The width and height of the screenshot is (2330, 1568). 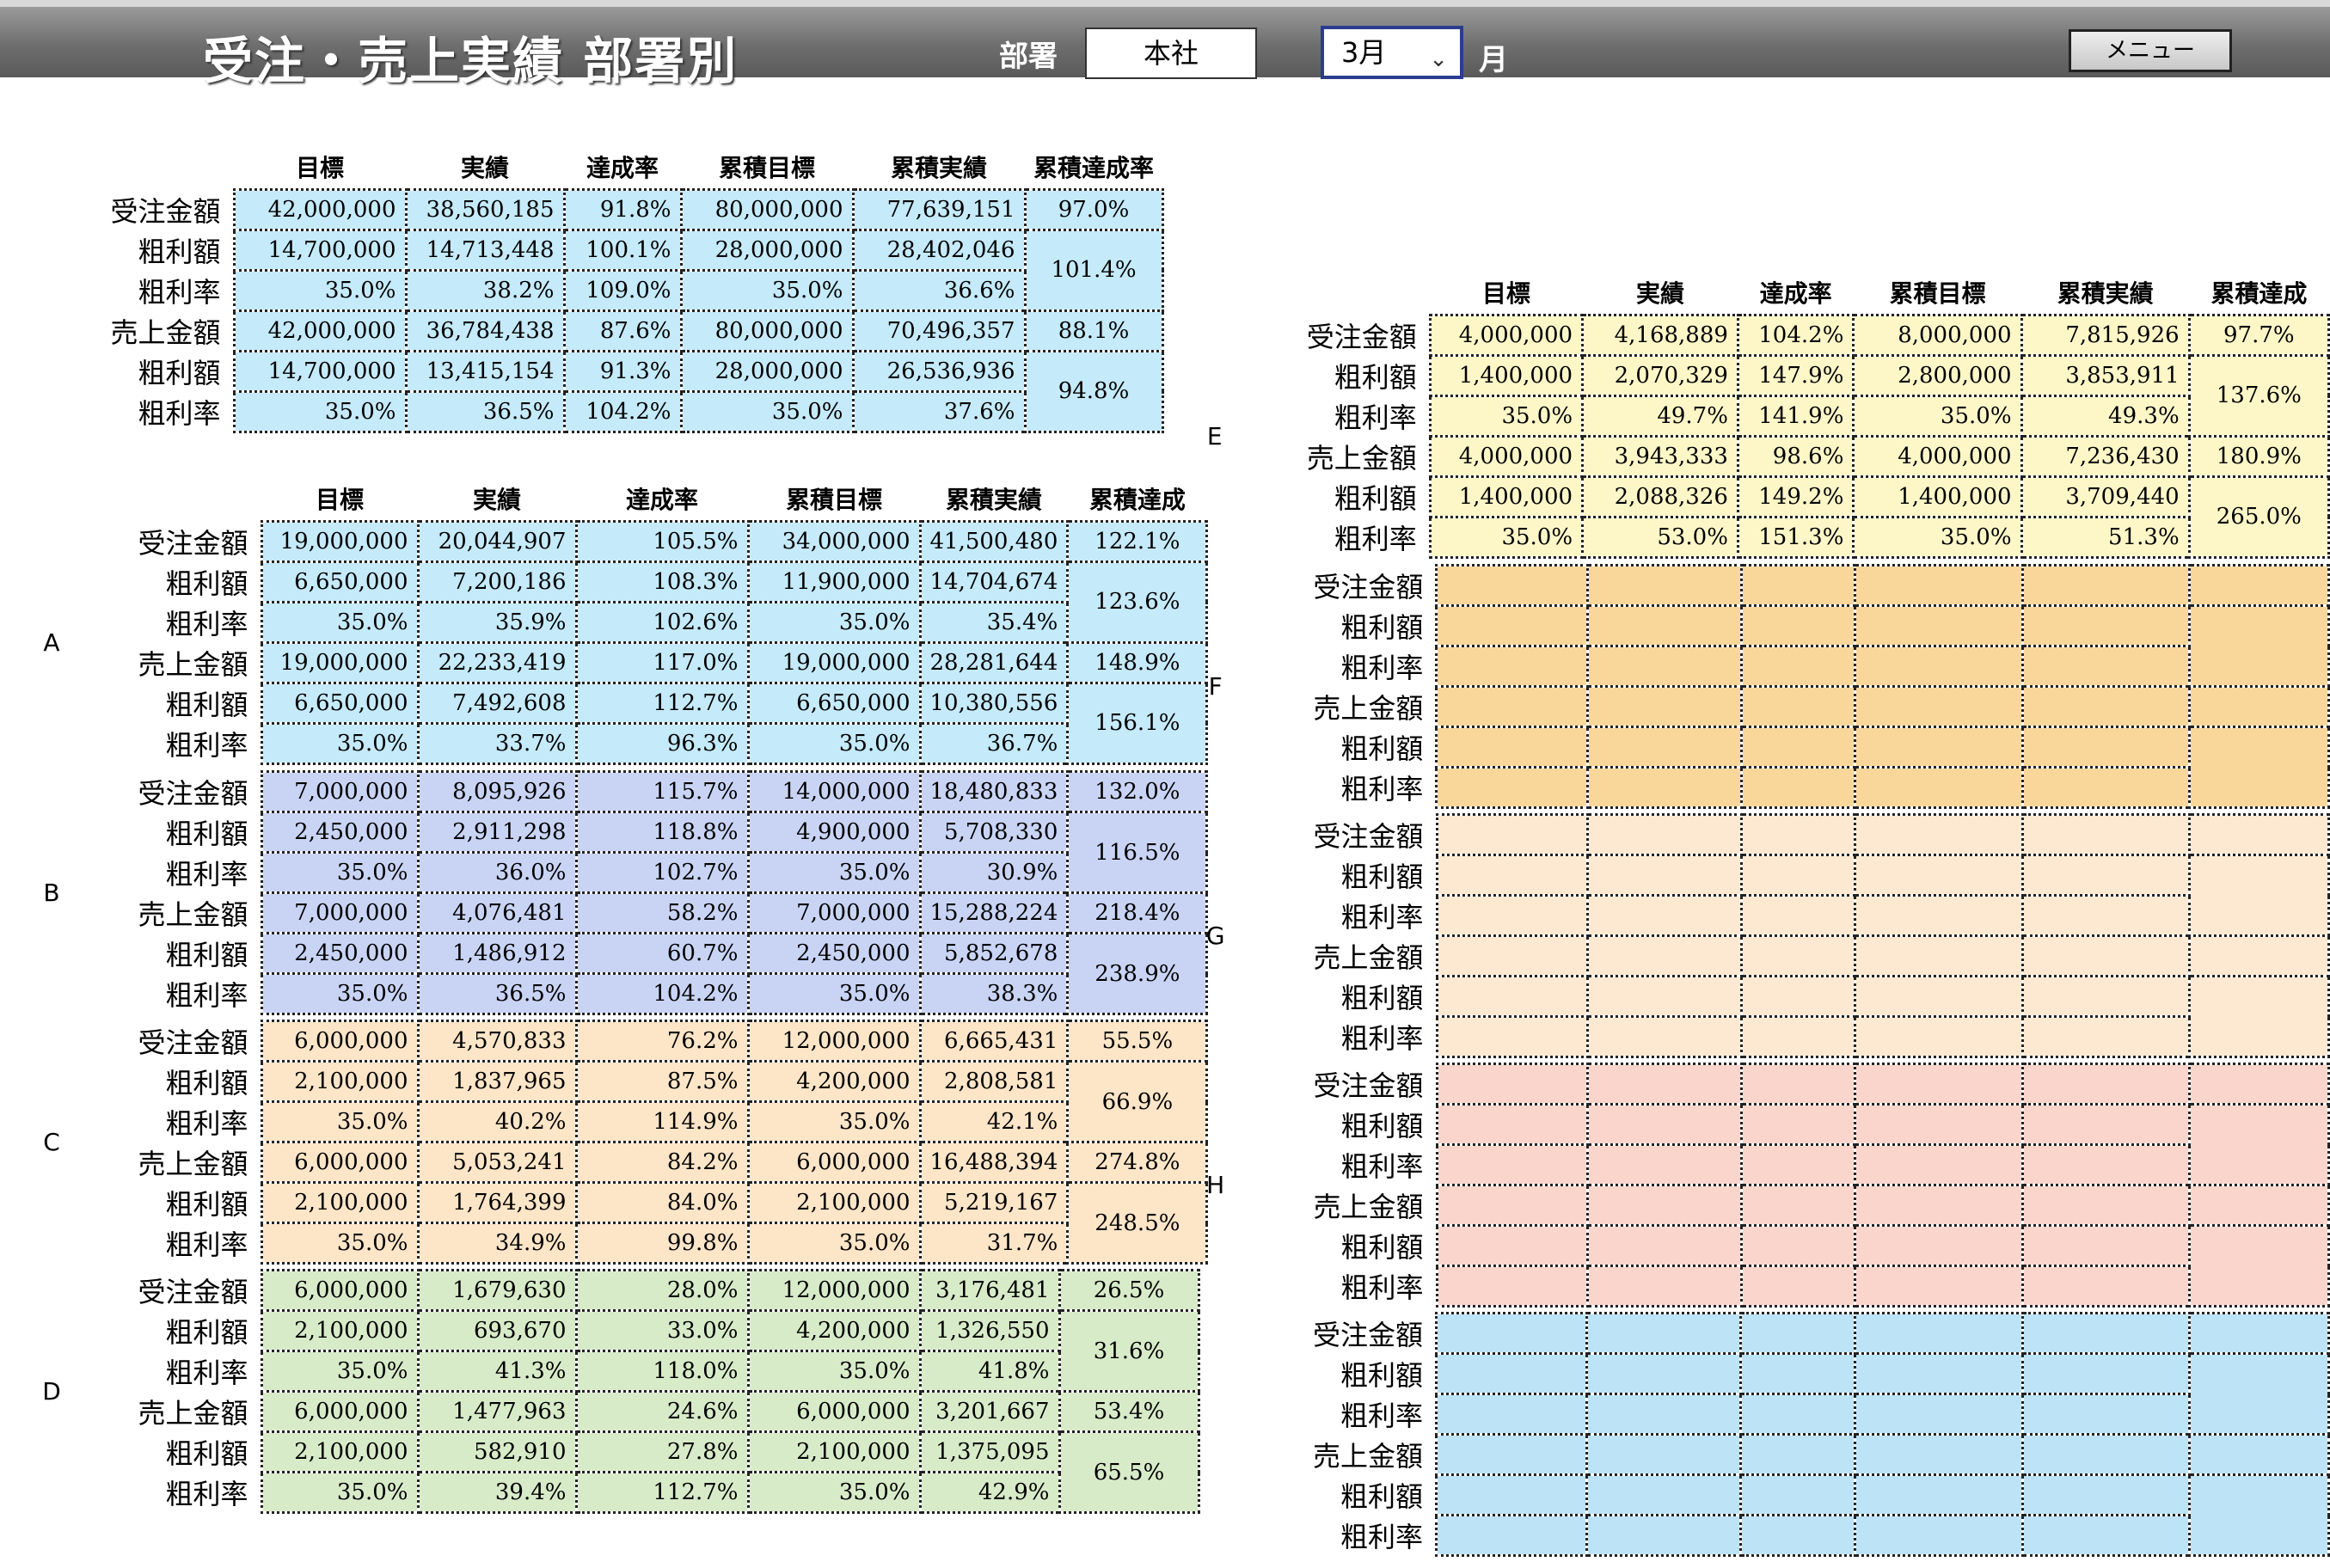 I want to click on data-cell: 96.3%, so click(x=662, y=743).